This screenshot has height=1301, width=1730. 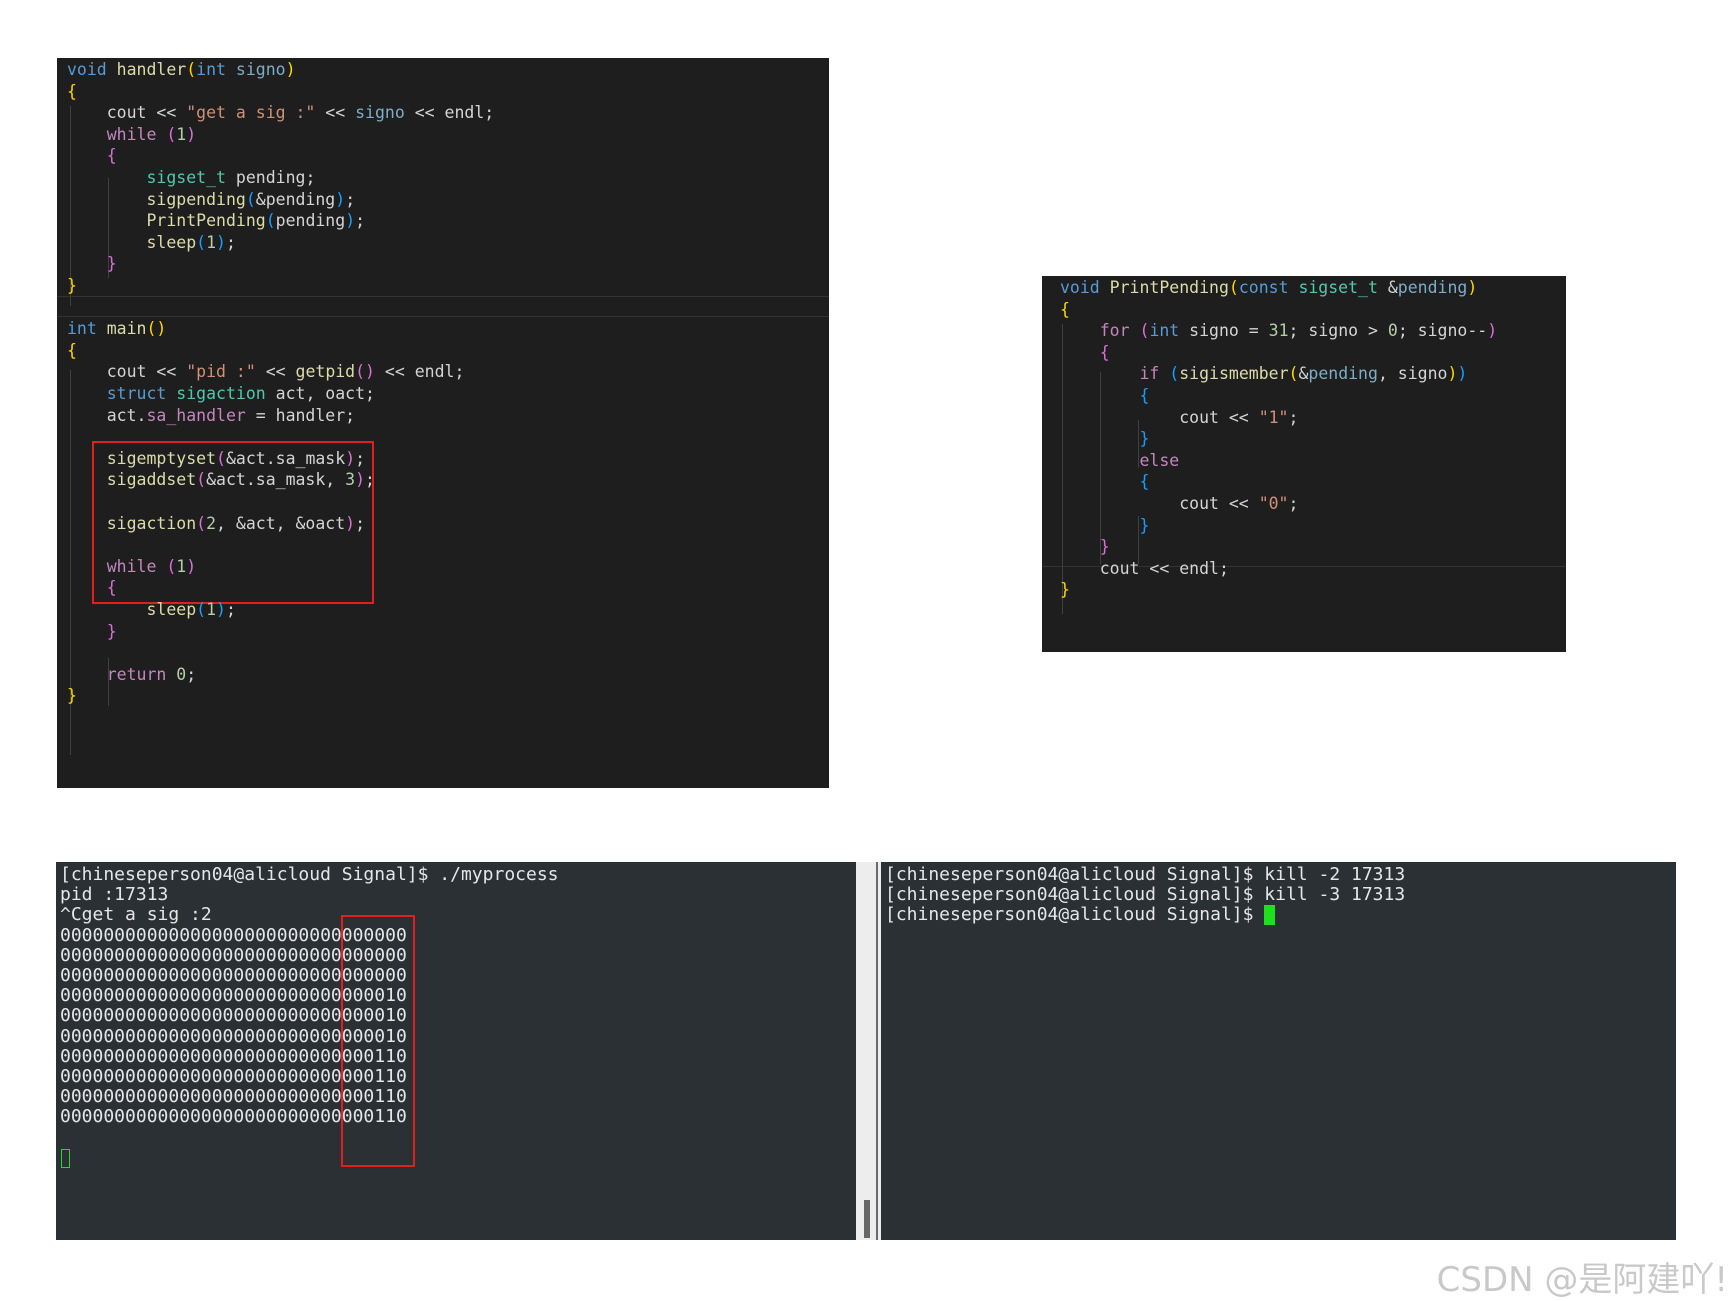 I want to click on line-separator, so click(x=443, y=296).